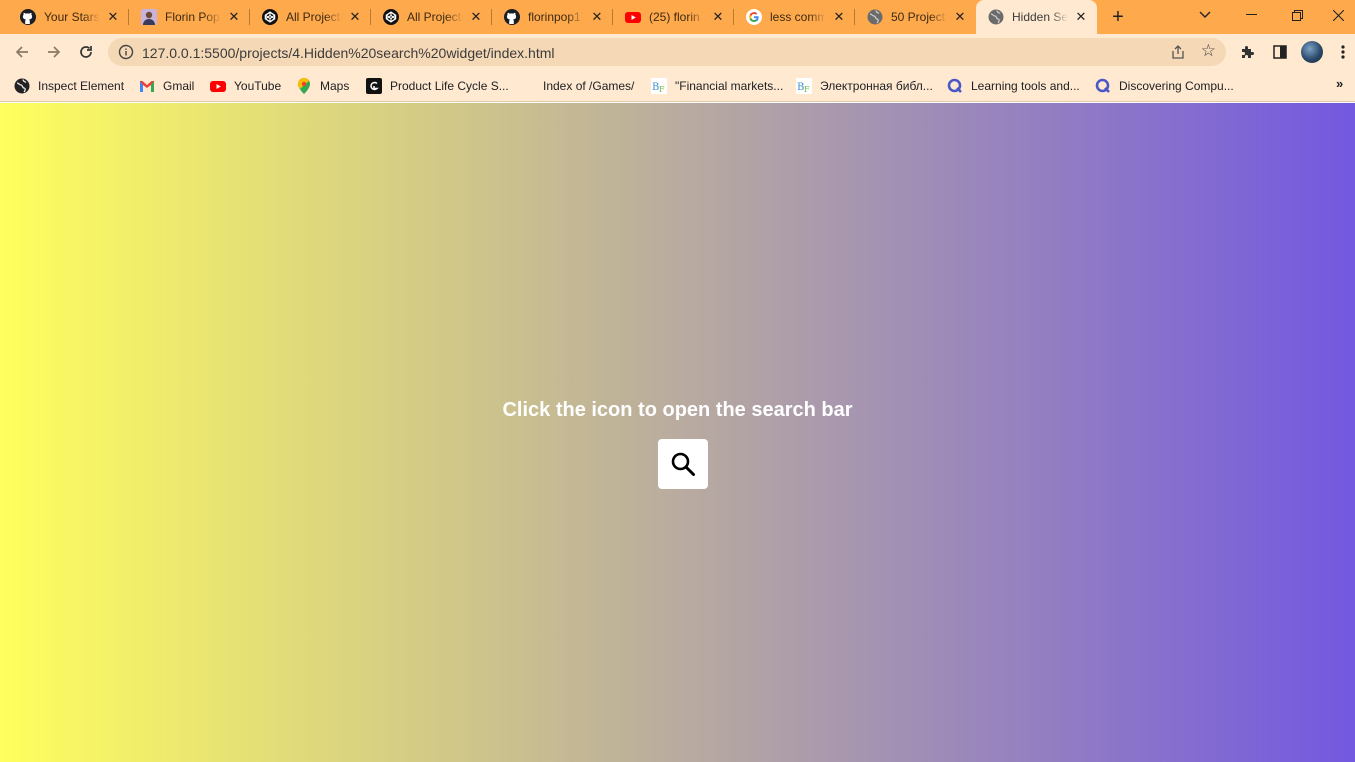 This screenshot has height=762, width=1355. What do you see at coordinates (1178, 52) in the screenshot?
I see `share-icon` at bounding box center [1178, 52].